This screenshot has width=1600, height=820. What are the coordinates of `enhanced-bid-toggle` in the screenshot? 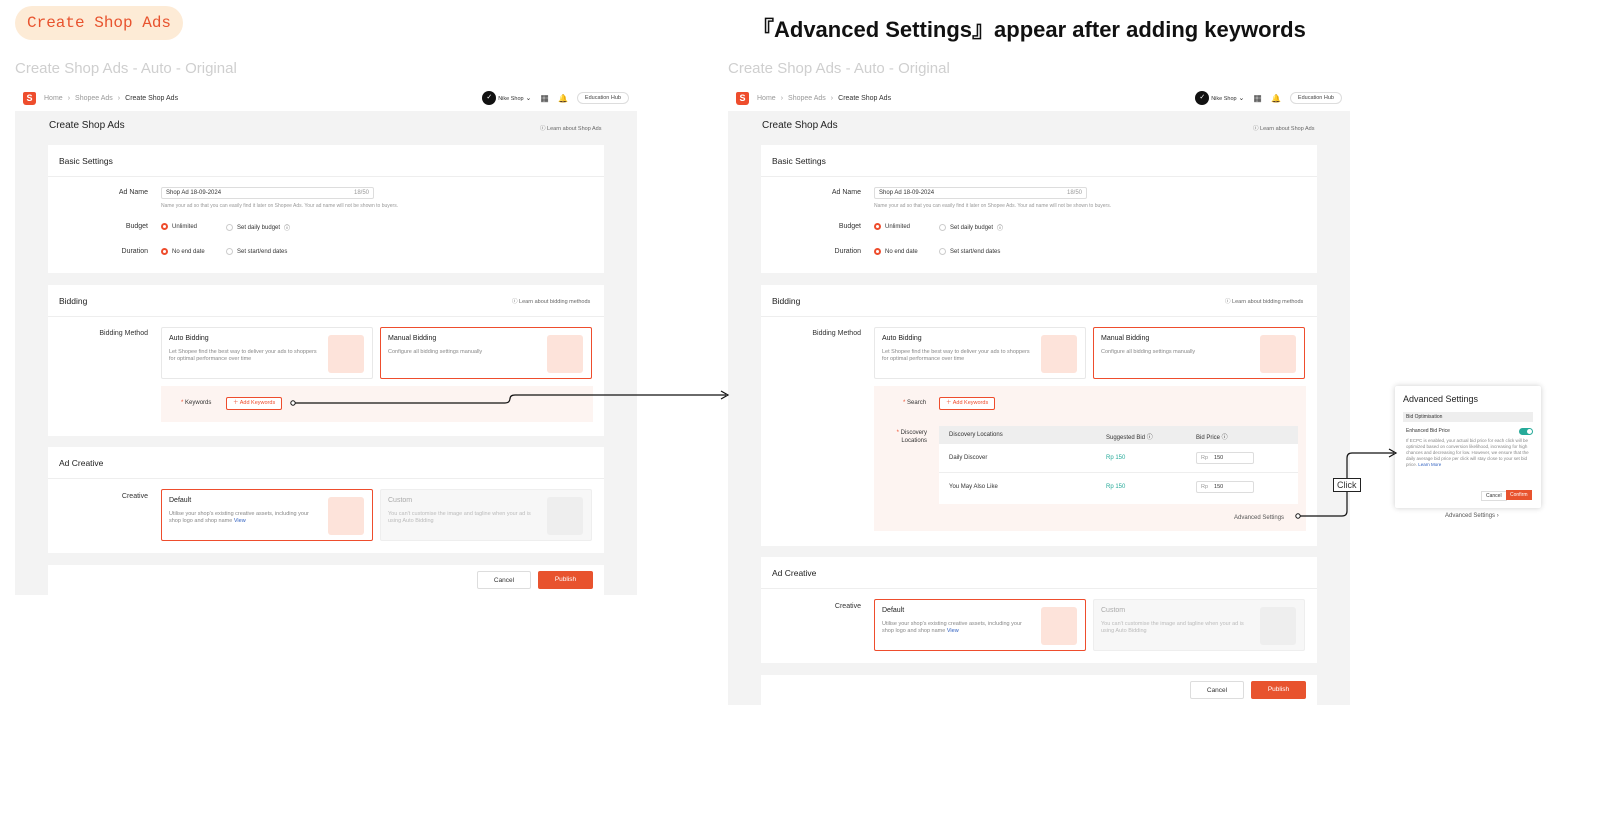 It's located at (1526, 431).